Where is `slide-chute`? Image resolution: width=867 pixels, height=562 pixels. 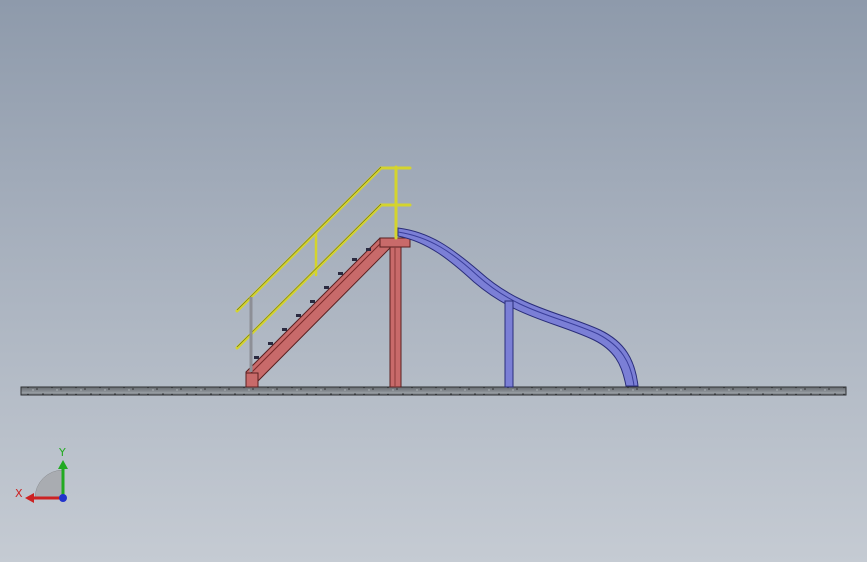 slide-chute is located at coordinates (518, 307).